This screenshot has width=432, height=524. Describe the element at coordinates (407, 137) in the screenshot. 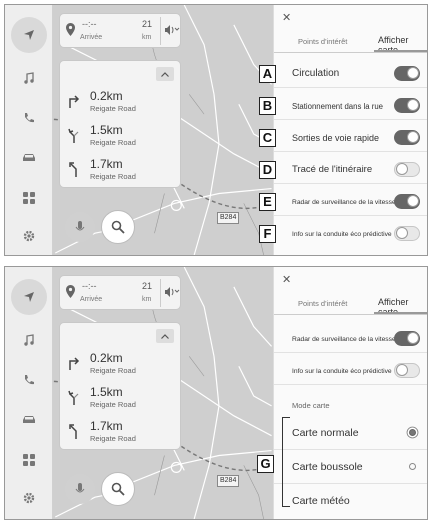

I see `motorway-exits-toggle` at that location.